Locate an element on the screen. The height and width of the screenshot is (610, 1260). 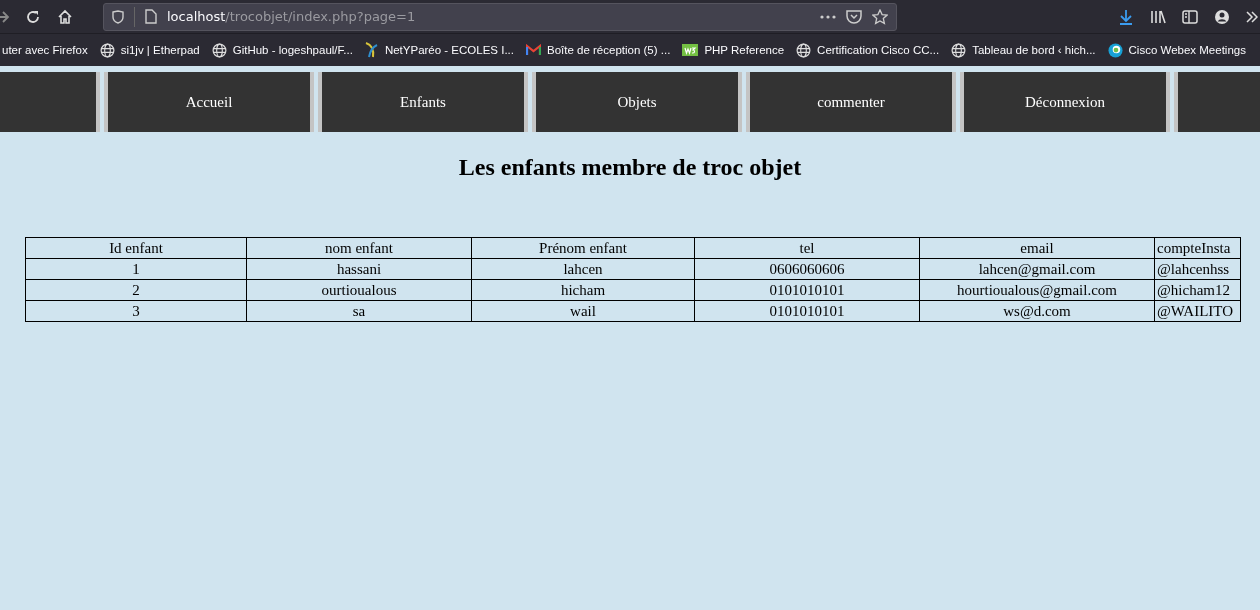
page-icon is located at coordinates (151, 16).